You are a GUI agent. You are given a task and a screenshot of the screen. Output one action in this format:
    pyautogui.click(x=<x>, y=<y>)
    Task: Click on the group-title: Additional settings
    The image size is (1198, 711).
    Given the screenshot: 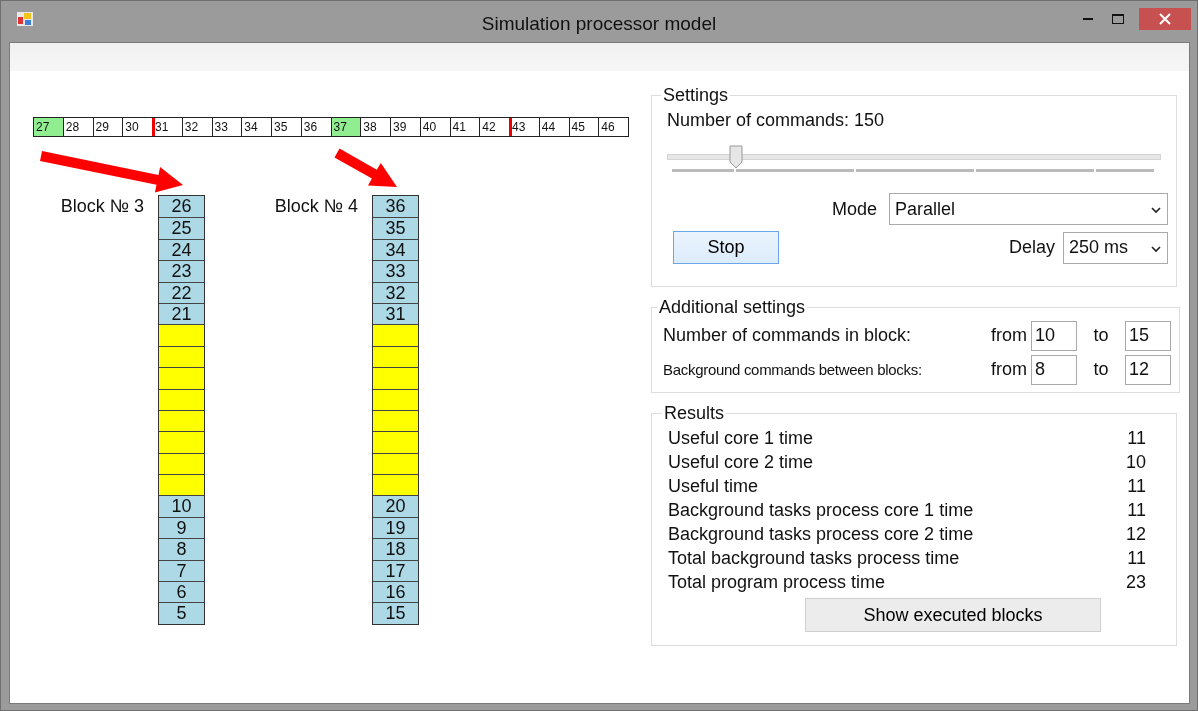 What is the action you would take?
    pyautogui.click(x=732, y=307)
    